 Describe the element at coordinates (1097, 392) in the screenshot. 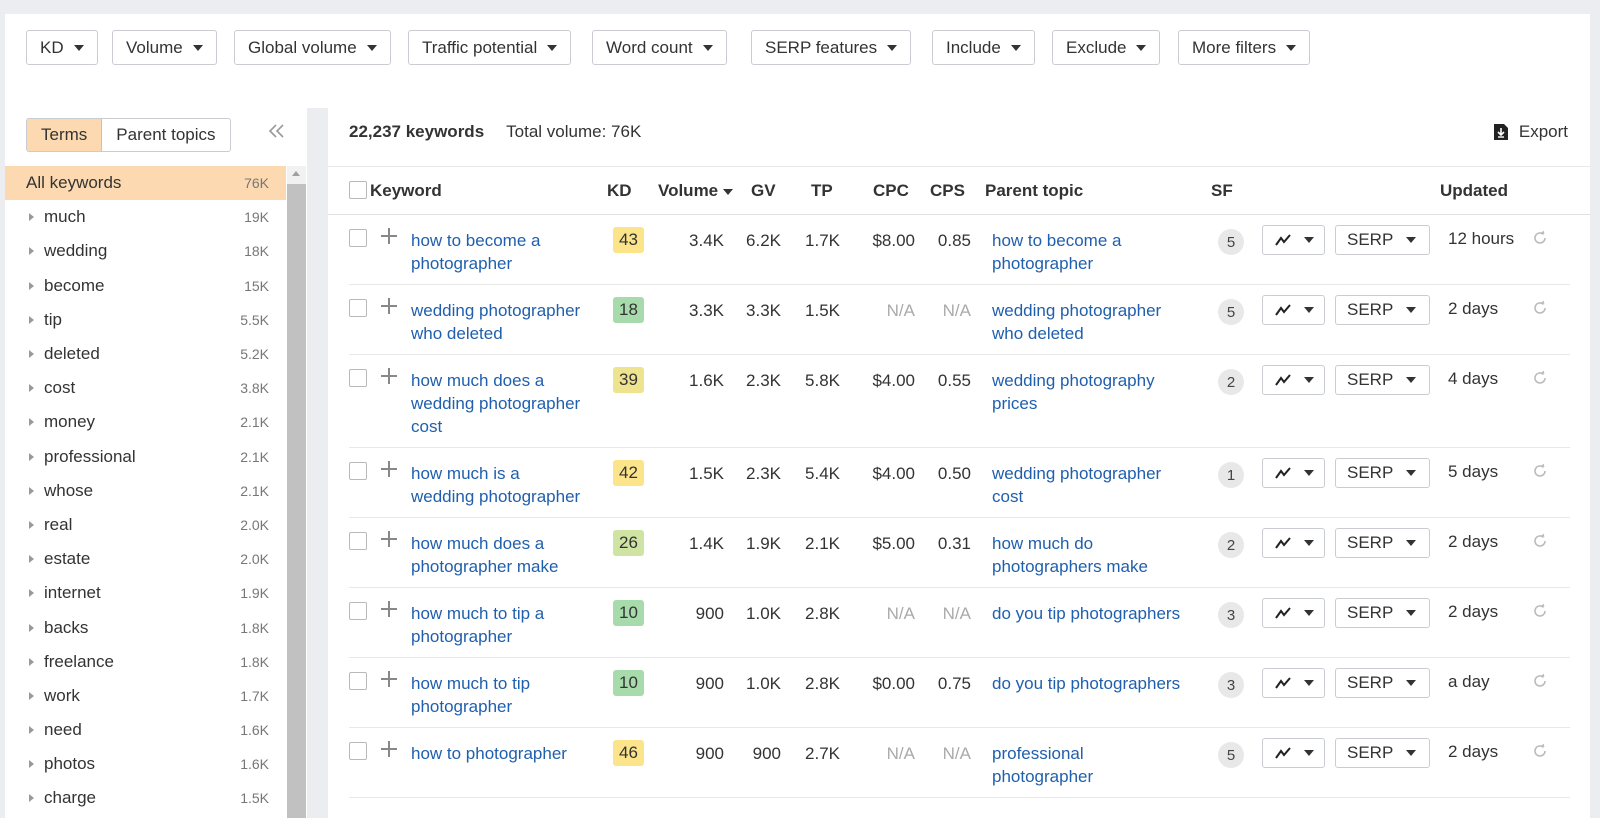

I see `parent-topic-link: wedding photography prices` at that location.